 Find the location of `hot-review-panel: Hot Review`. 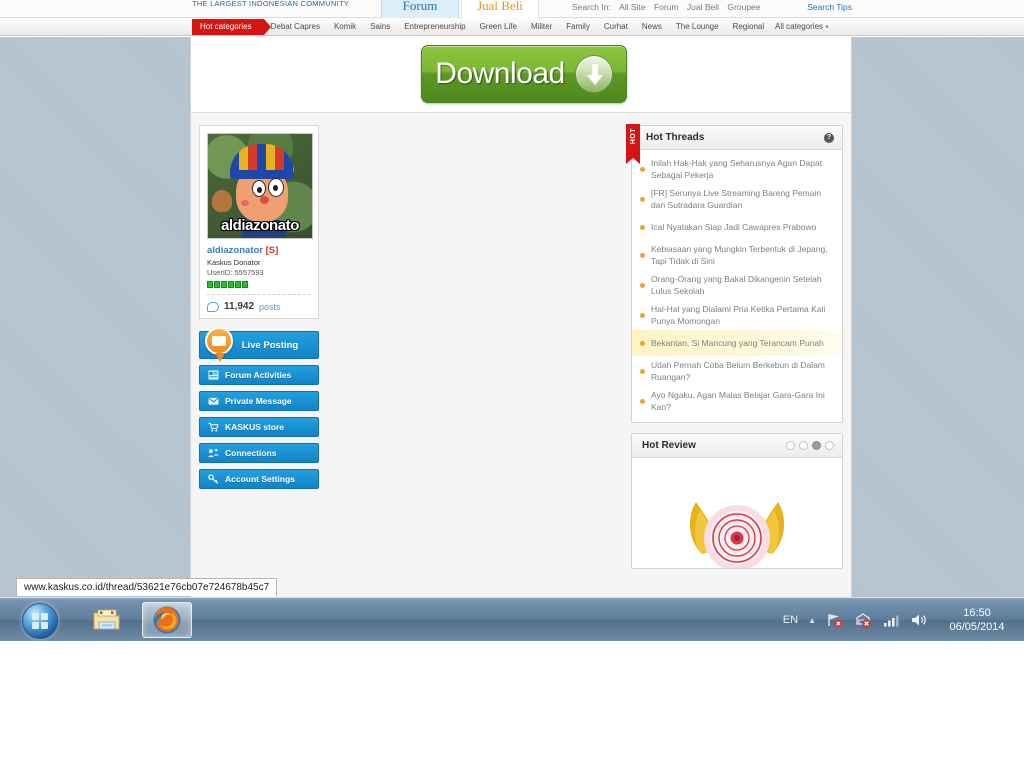

hot-review-panel: Hot Review is located at coordinates (737, 501).